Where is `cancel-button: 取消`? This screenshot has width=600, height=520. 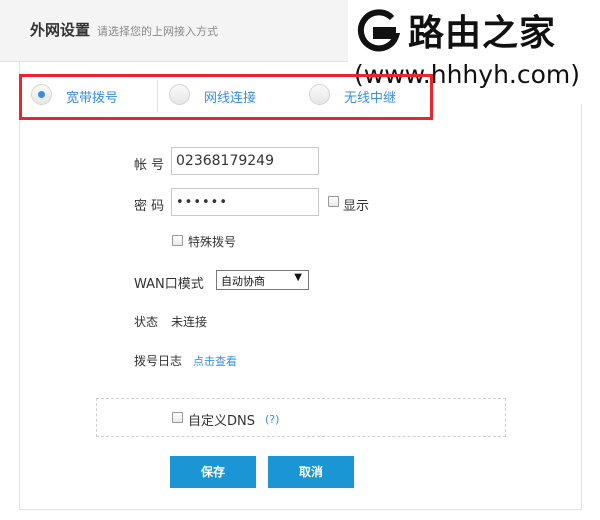 cancel-button: 取消 is located at coordinates (311, 472).